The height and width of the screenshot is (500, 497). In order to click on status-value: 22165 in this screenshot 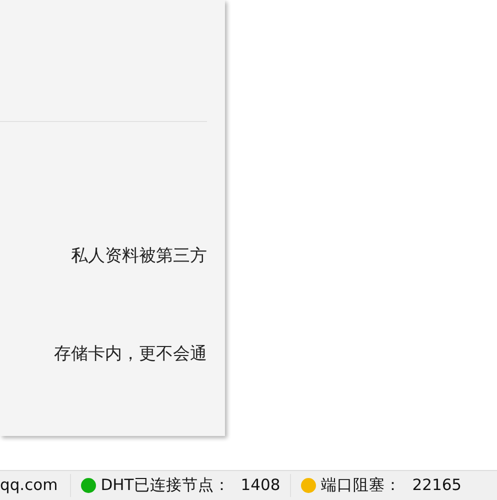, I will do `click(437, 485)`.